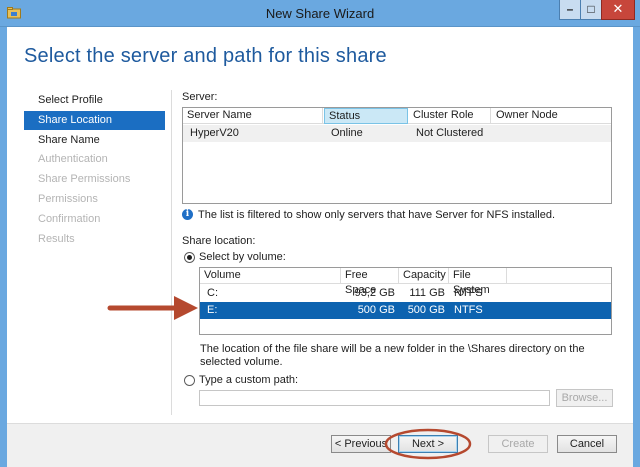 The width and height of the screenshot is (640, 467). I want to click on capacity-cell: 500 GB, so click(426, 310).